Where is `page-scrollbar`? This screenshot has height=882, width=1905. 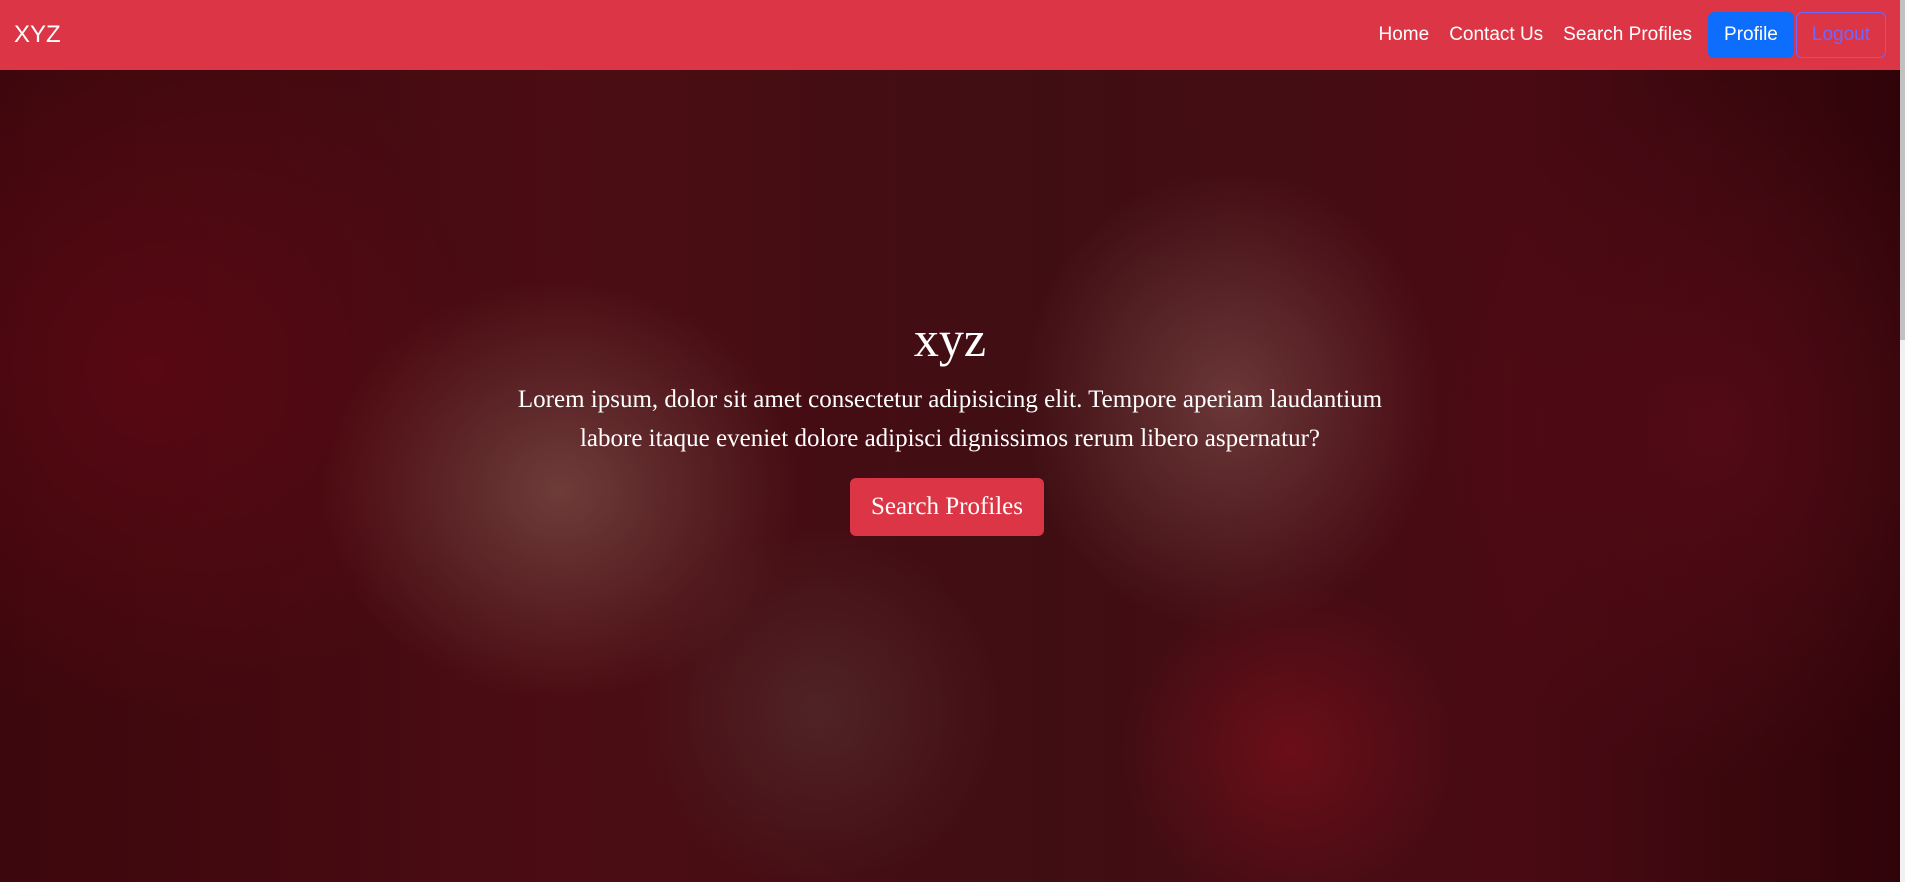
page-scrollbar is located at coordinates (1902, 441).